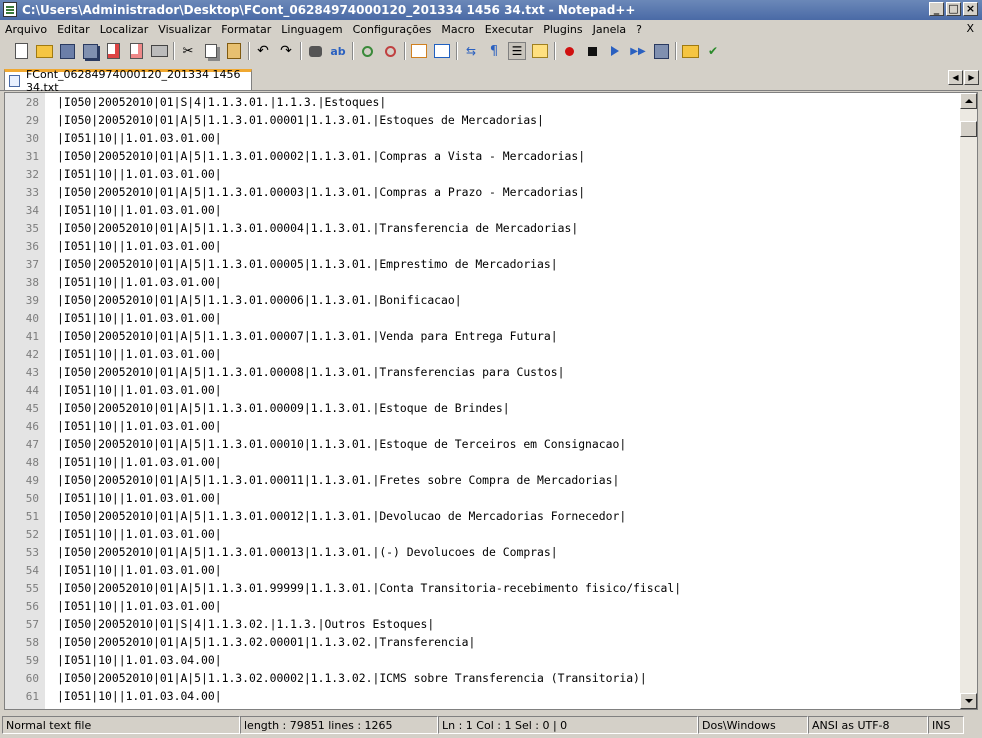 The width and height of the screenshot is (982, 738). Describe the element at coordinates (184, 29) in the screenshot. I see `menu-visualizar: Visualizar` at that location.